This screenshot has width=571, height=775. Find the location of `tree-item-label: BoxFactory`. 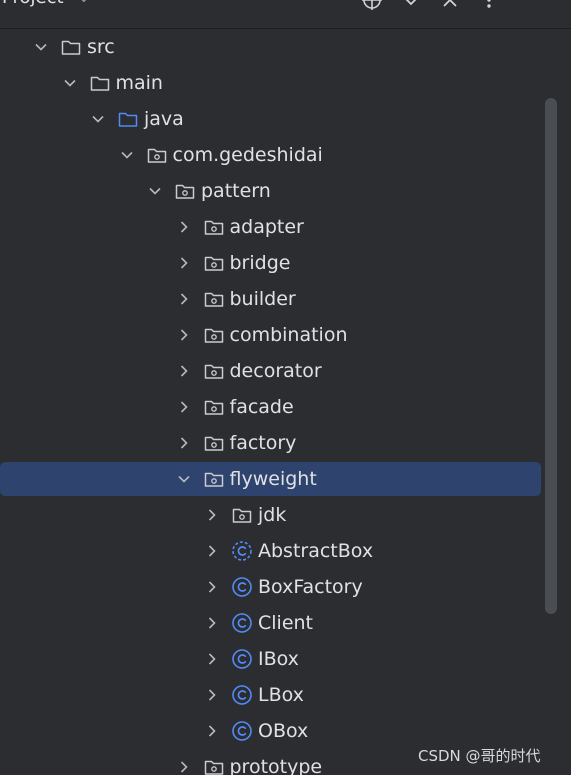

tree-item-label: BoxFactory is located at coordinates (310, 587).